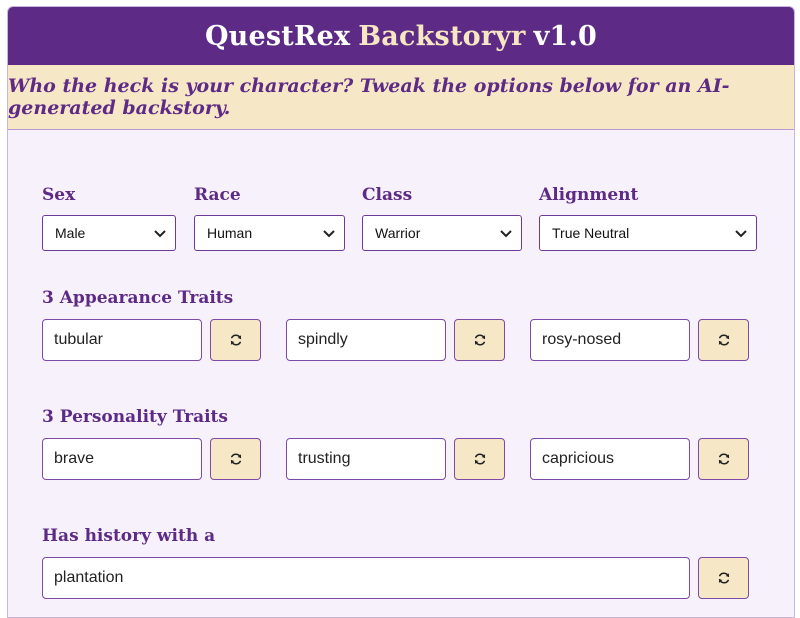  I want to click on appearance-traits-label: 3 Appearance Traits, so click(138, 298).